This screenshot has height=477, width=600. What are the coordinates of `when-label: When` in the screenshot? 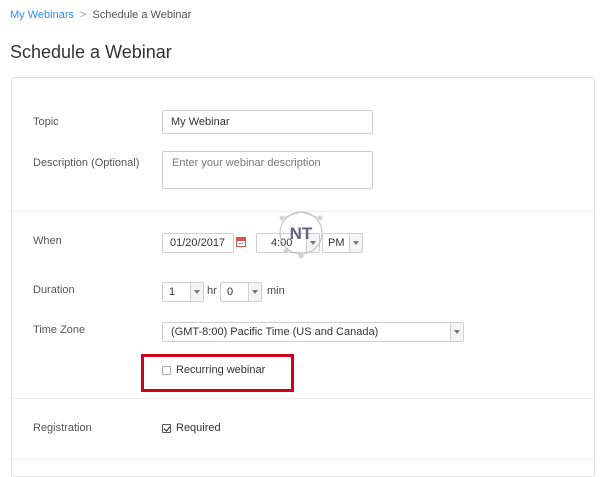 It's located at (47, 241).